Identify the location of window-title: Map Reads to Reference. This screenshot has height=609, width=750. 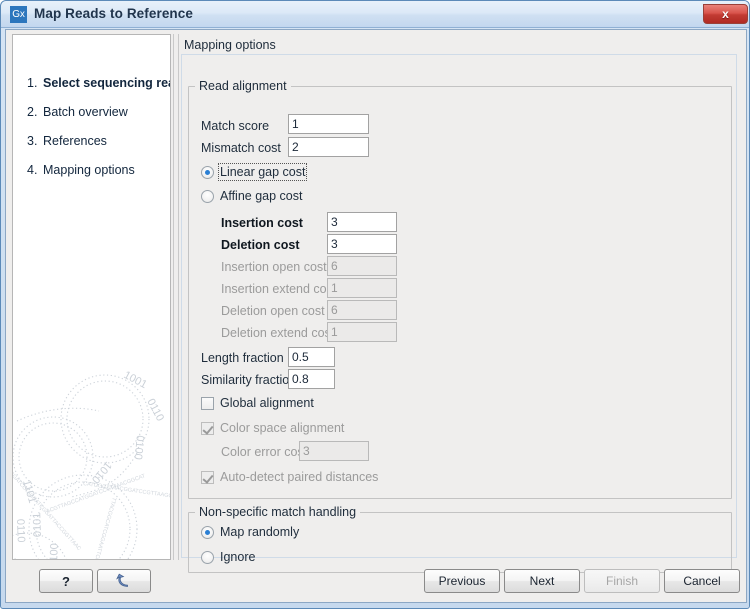
(113, 13).